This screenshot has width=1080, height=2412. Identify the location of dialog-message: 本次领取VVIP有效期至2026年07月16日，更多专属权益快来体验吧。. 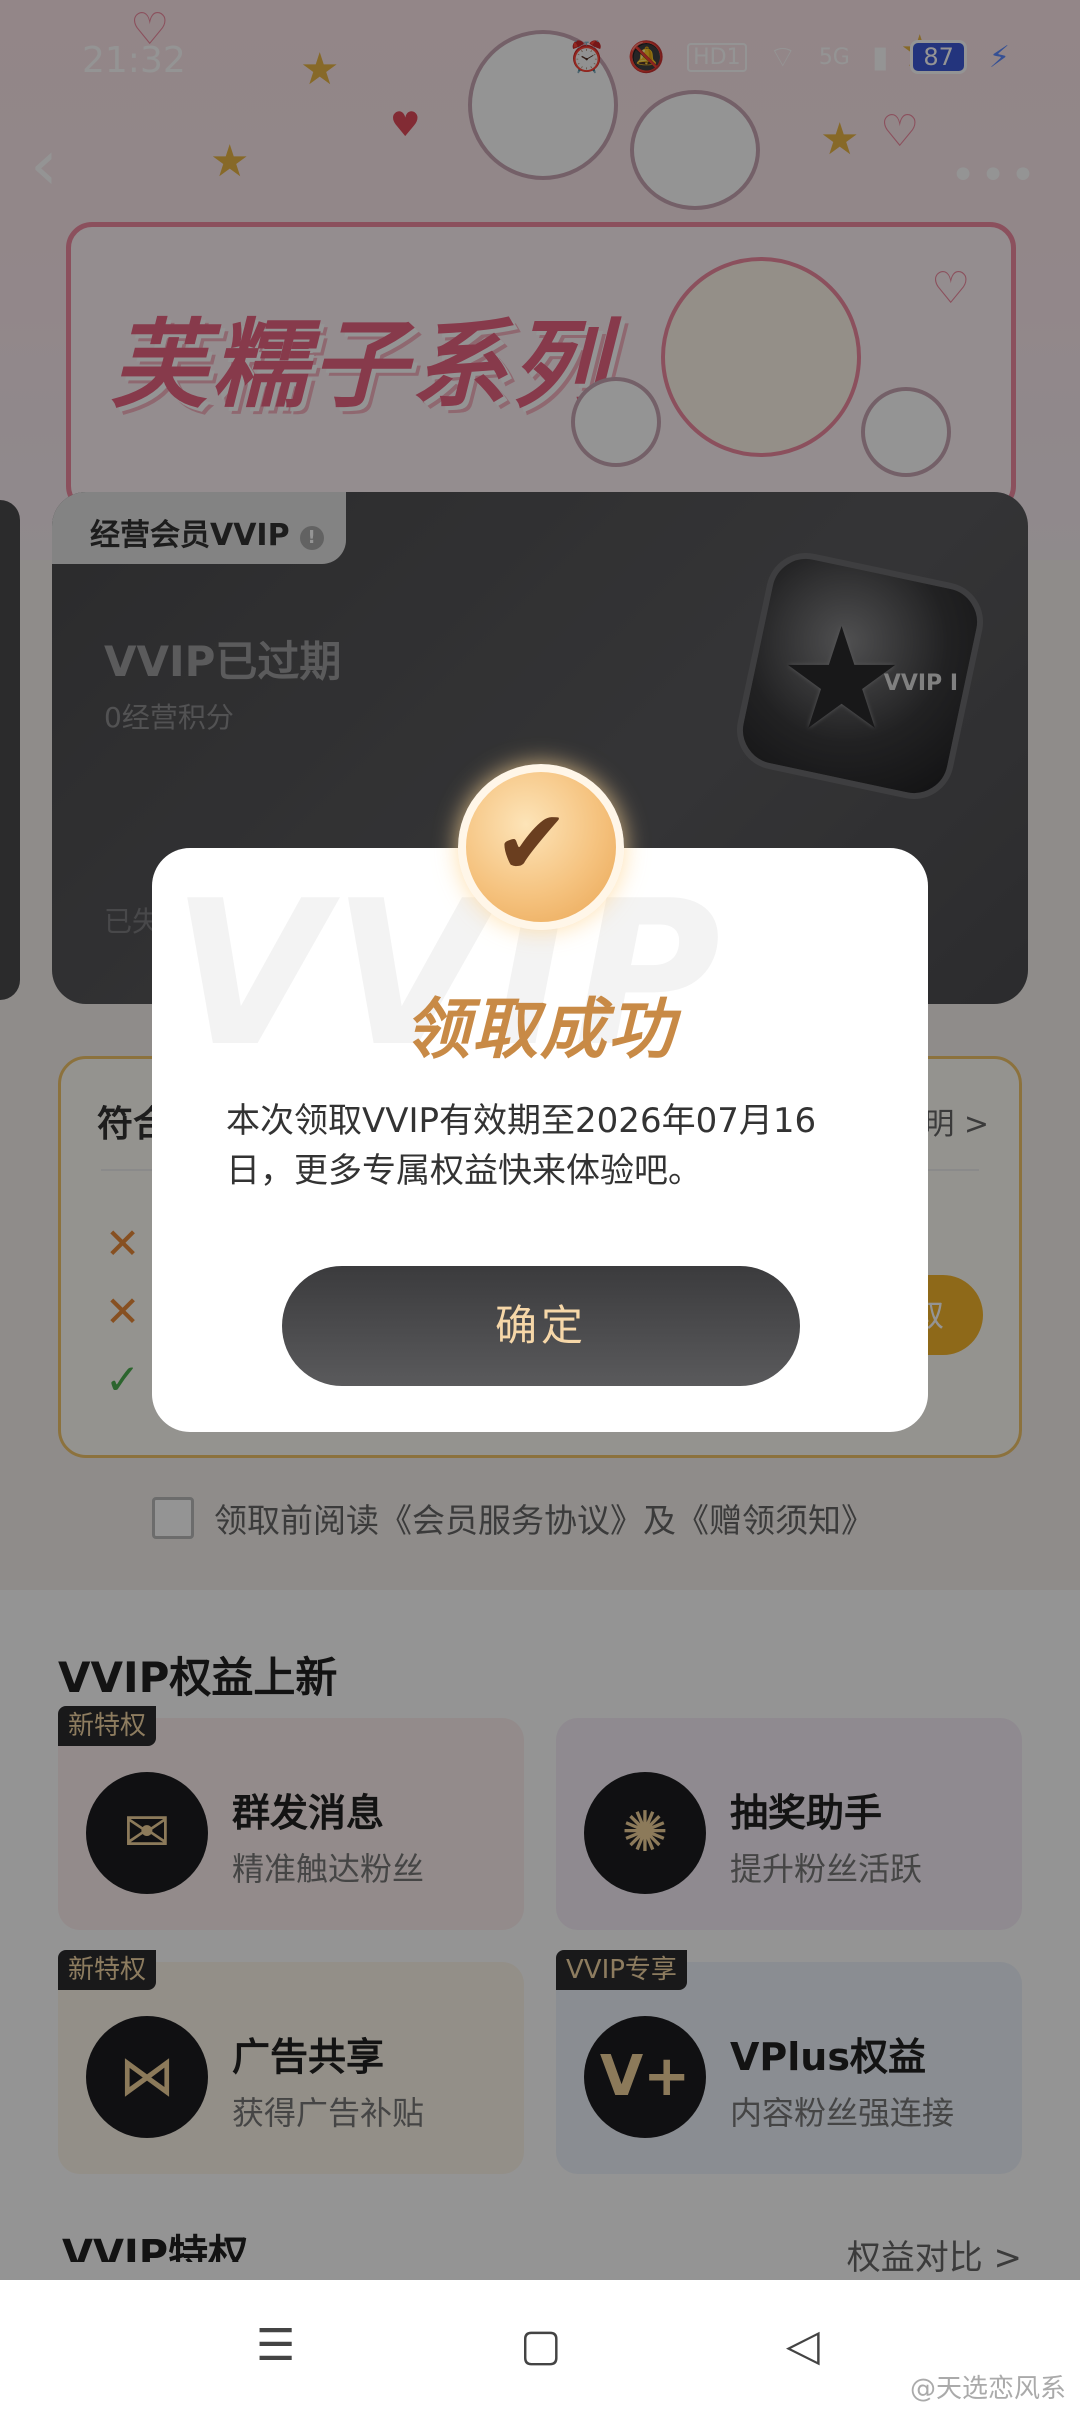
(521, 1146).